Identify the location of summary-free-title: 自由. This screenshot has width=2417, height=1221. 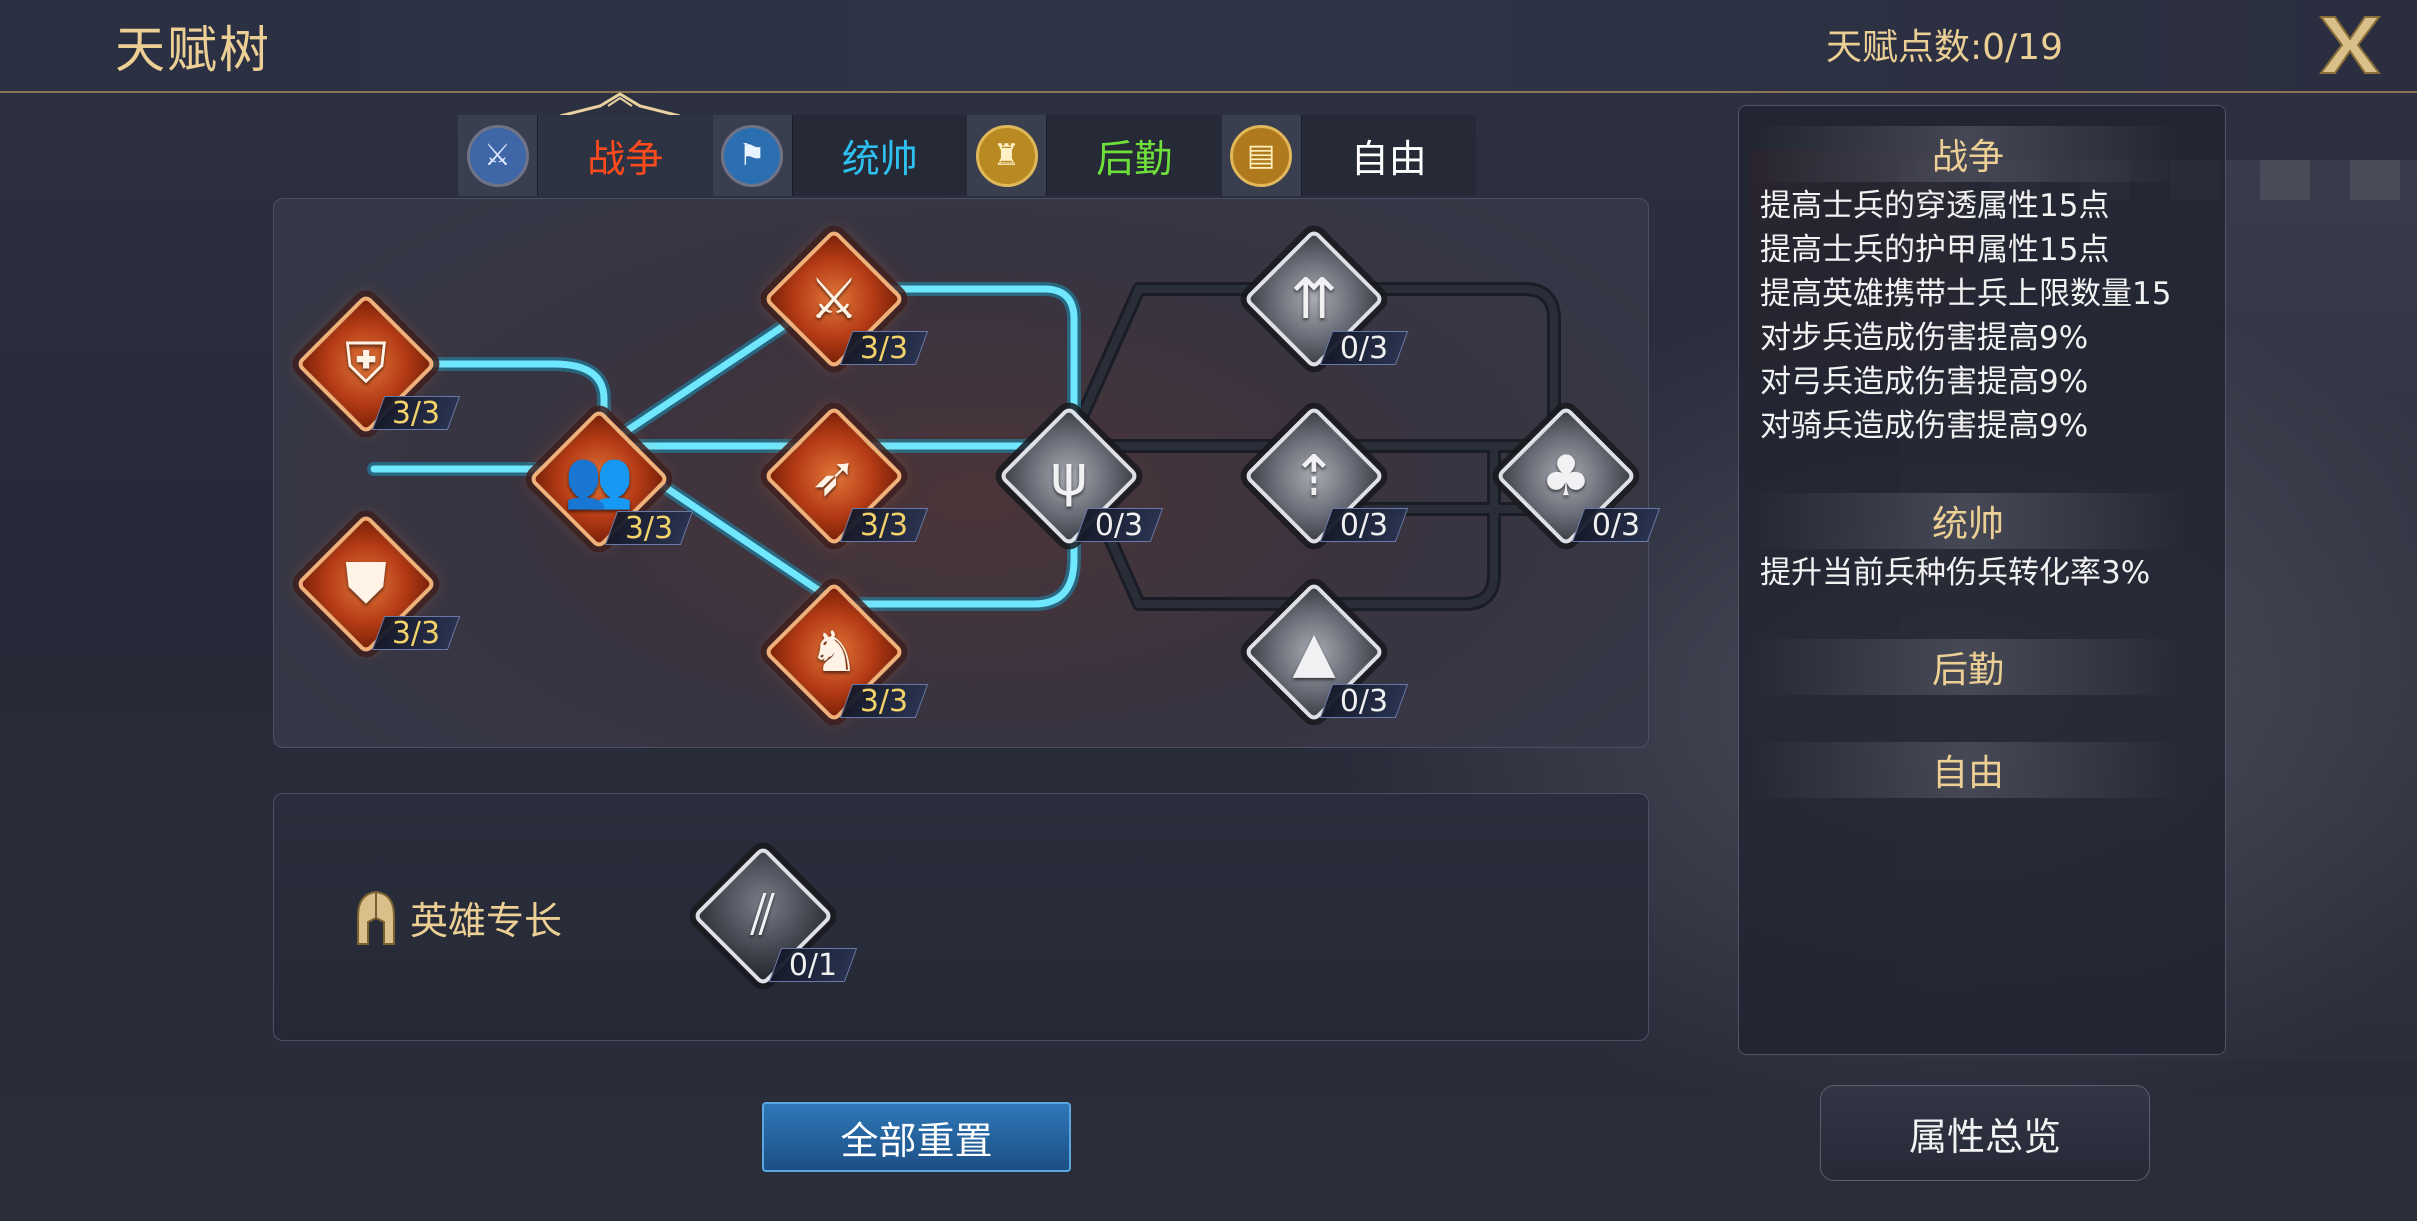
(1968, 770).